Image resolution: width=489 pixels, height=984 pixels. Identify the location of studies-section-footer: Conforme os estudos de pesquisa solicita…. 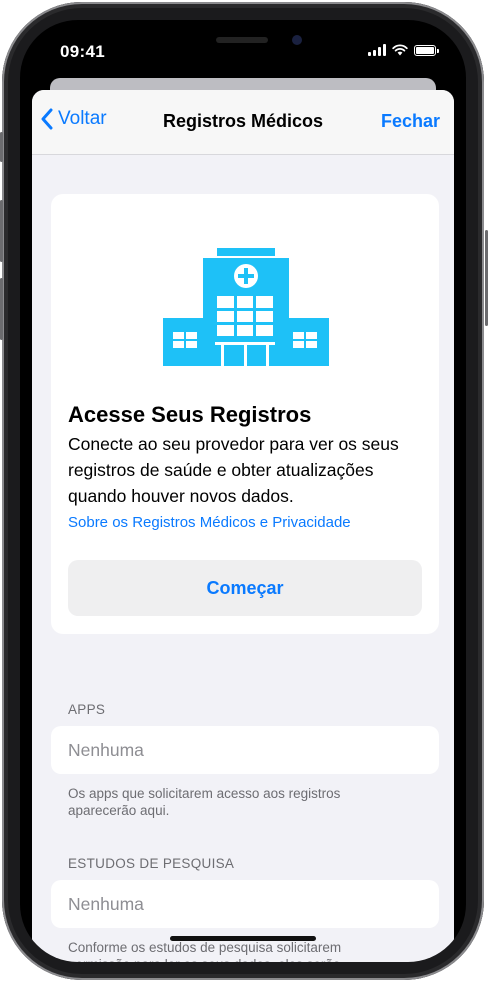
(205, 951).